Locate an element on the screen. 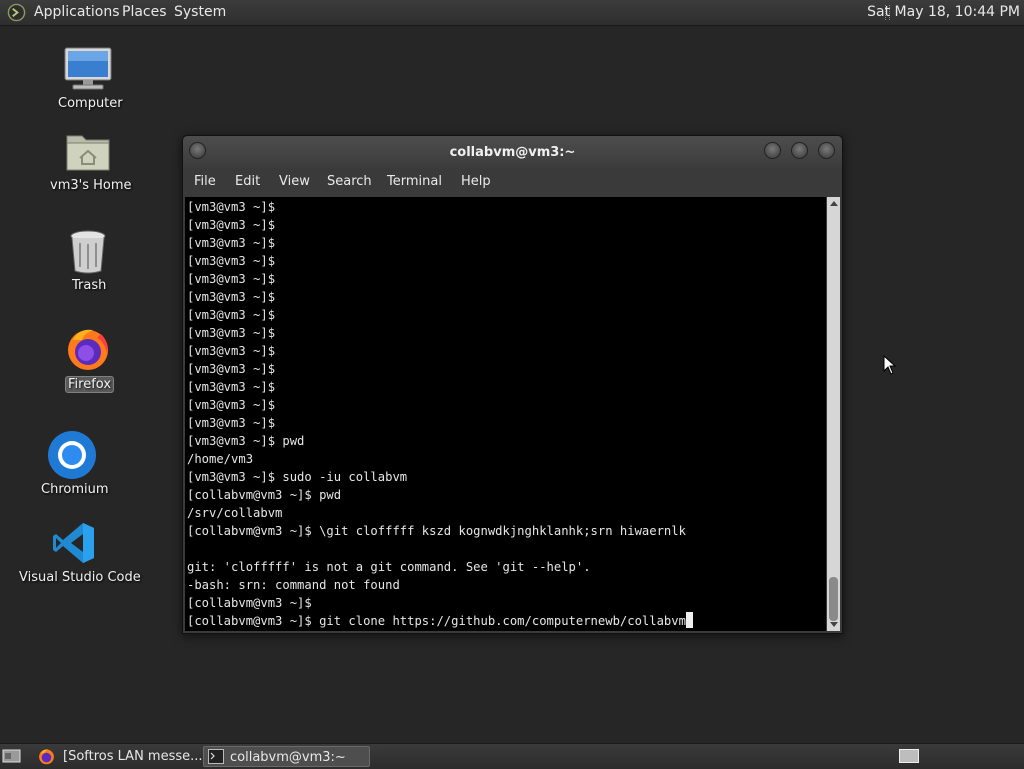 The image size is (1024, 769). scroll-up-arrow-icon is located at coordinates (834, 203).